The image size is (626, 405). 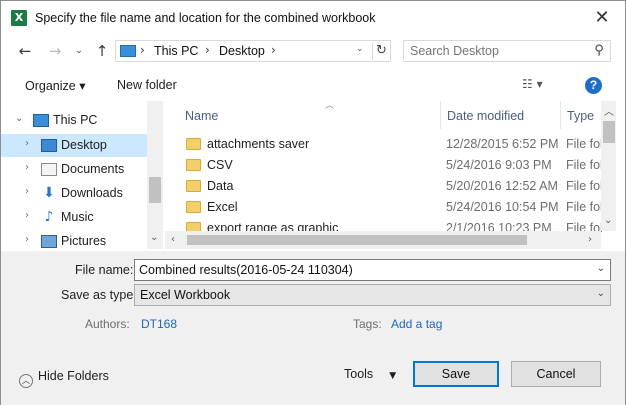 What do you see at coordinates (155, 190) in the screenshot?
I see `tree-scrollbar-thumb` at bounding box center [155, 190].